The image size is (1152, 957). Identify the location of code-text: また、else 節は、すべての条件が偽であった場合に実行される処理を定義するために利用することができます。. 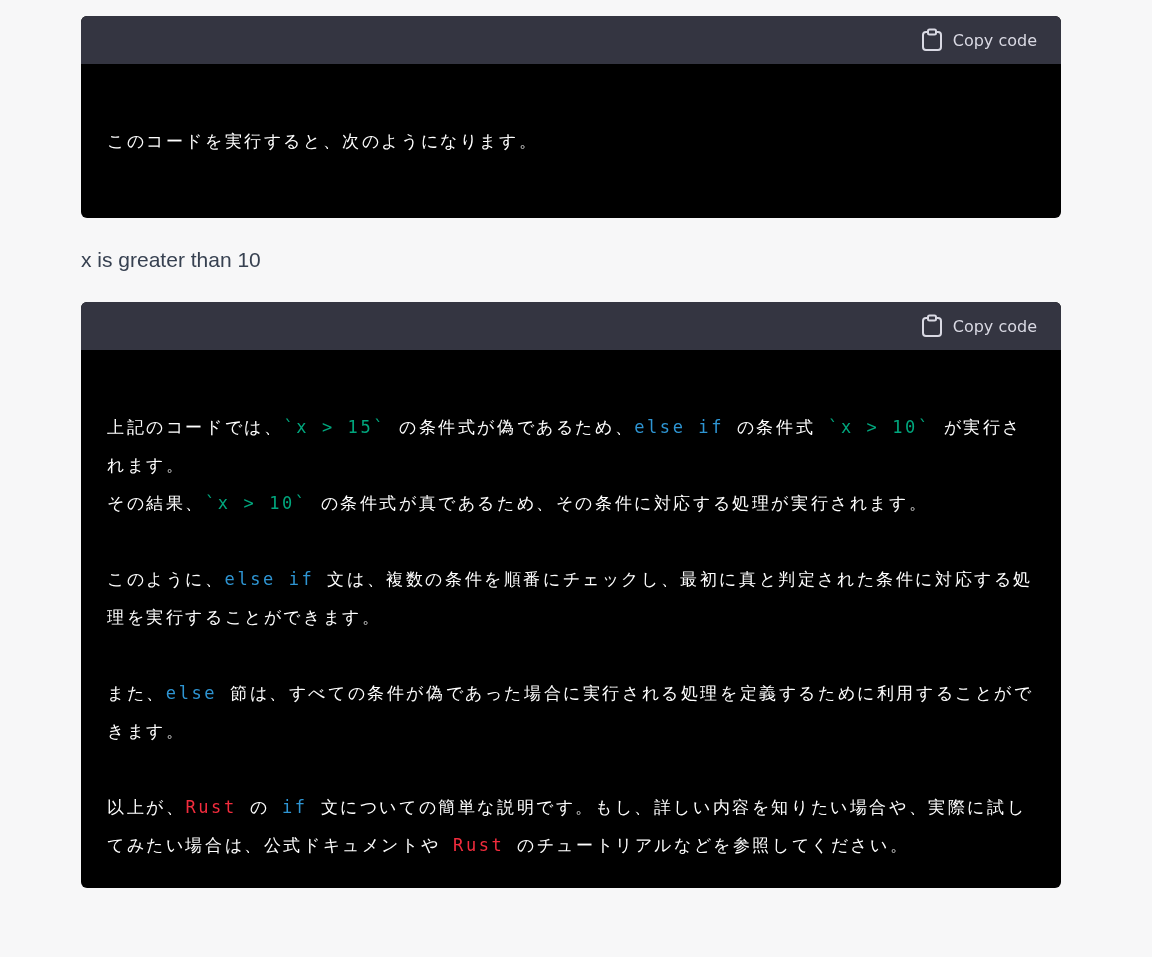
(571, 712).